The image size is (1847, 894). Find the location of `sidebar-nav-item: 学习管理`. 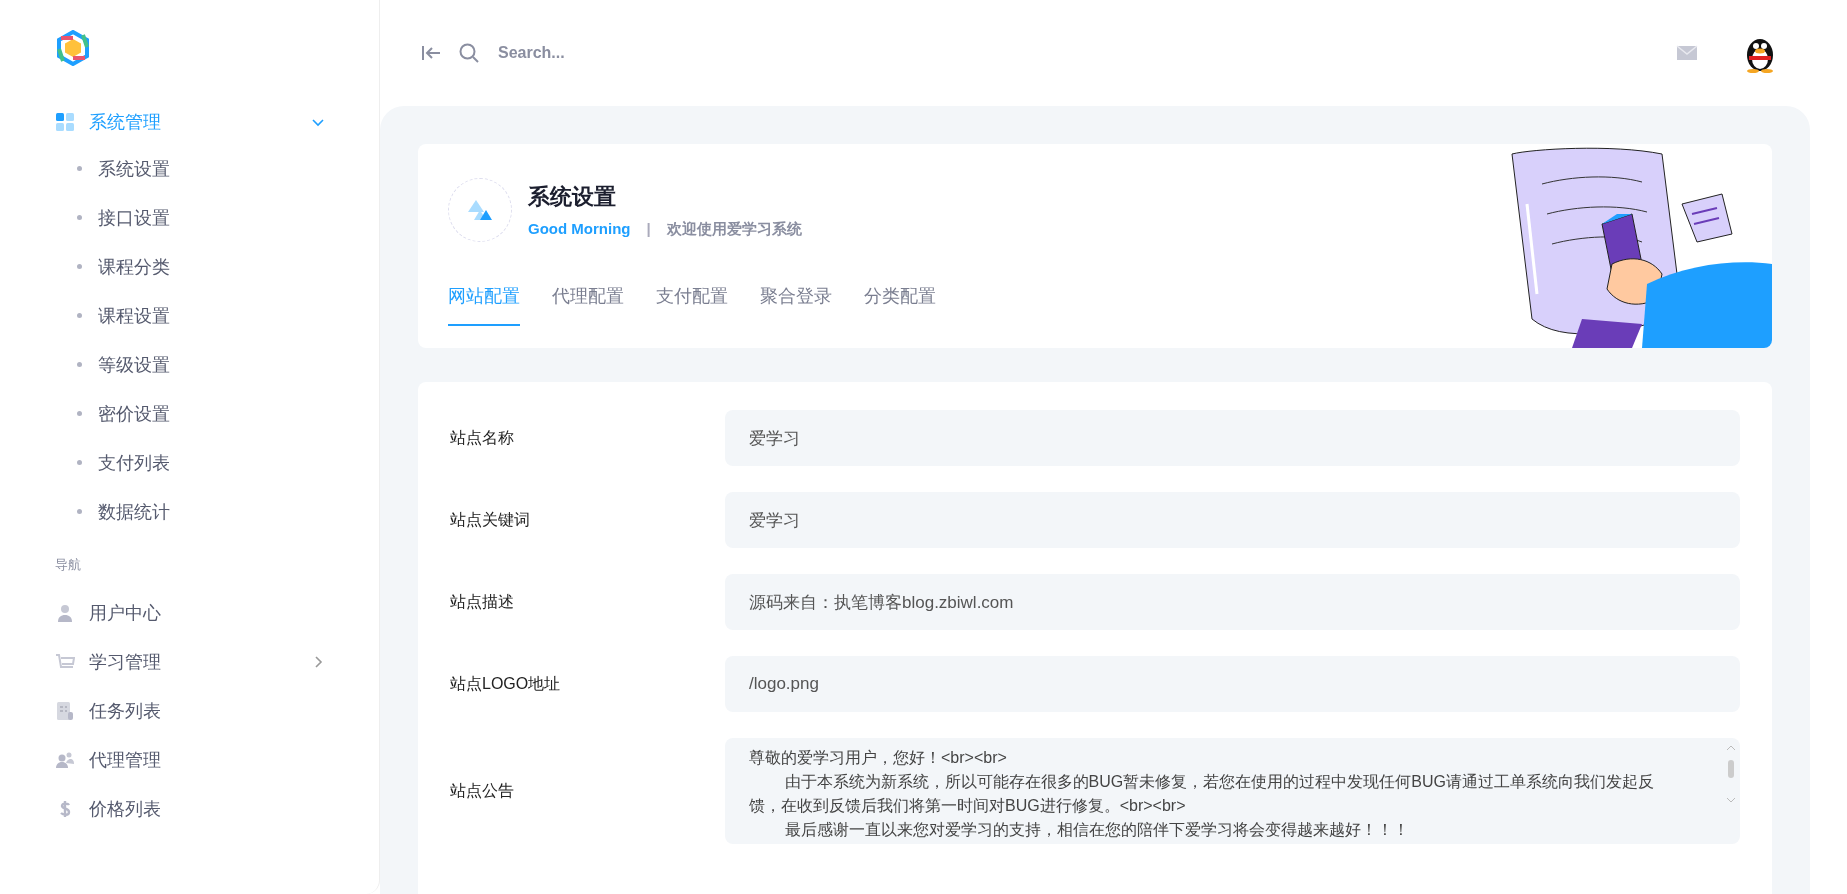

sidebar-nav-item: 学习管理 is located at coordinates (190, 661).